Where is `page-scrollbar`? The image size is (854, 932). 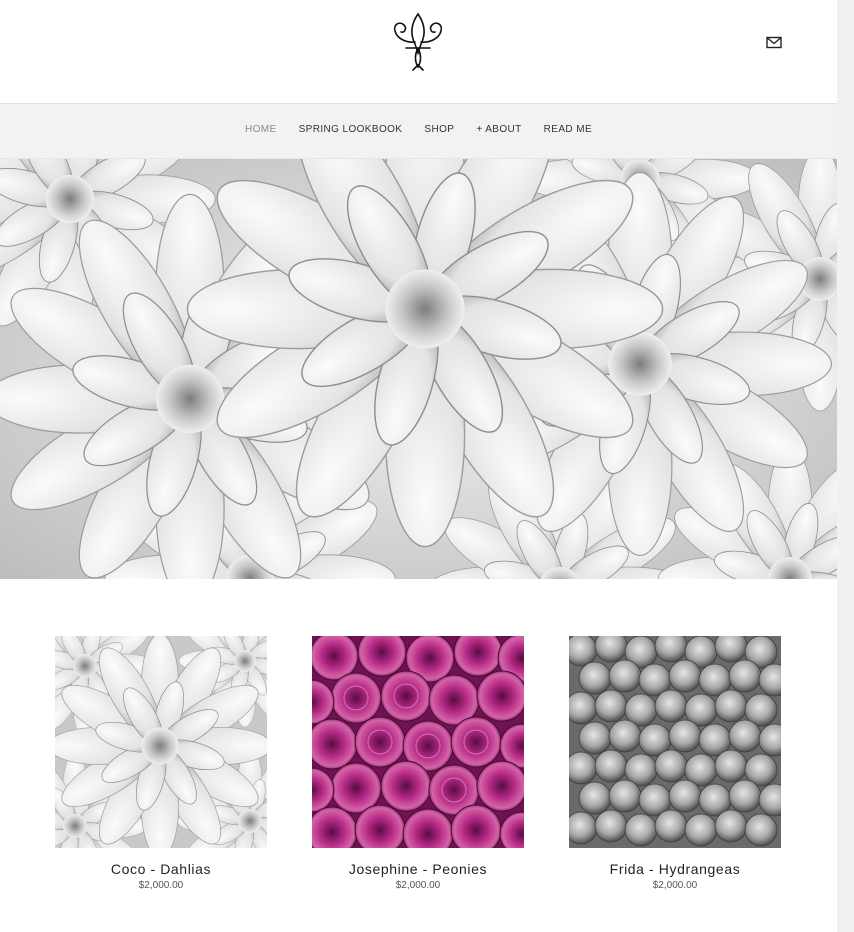
page-scrollbar is located at coordinates (845, 466).